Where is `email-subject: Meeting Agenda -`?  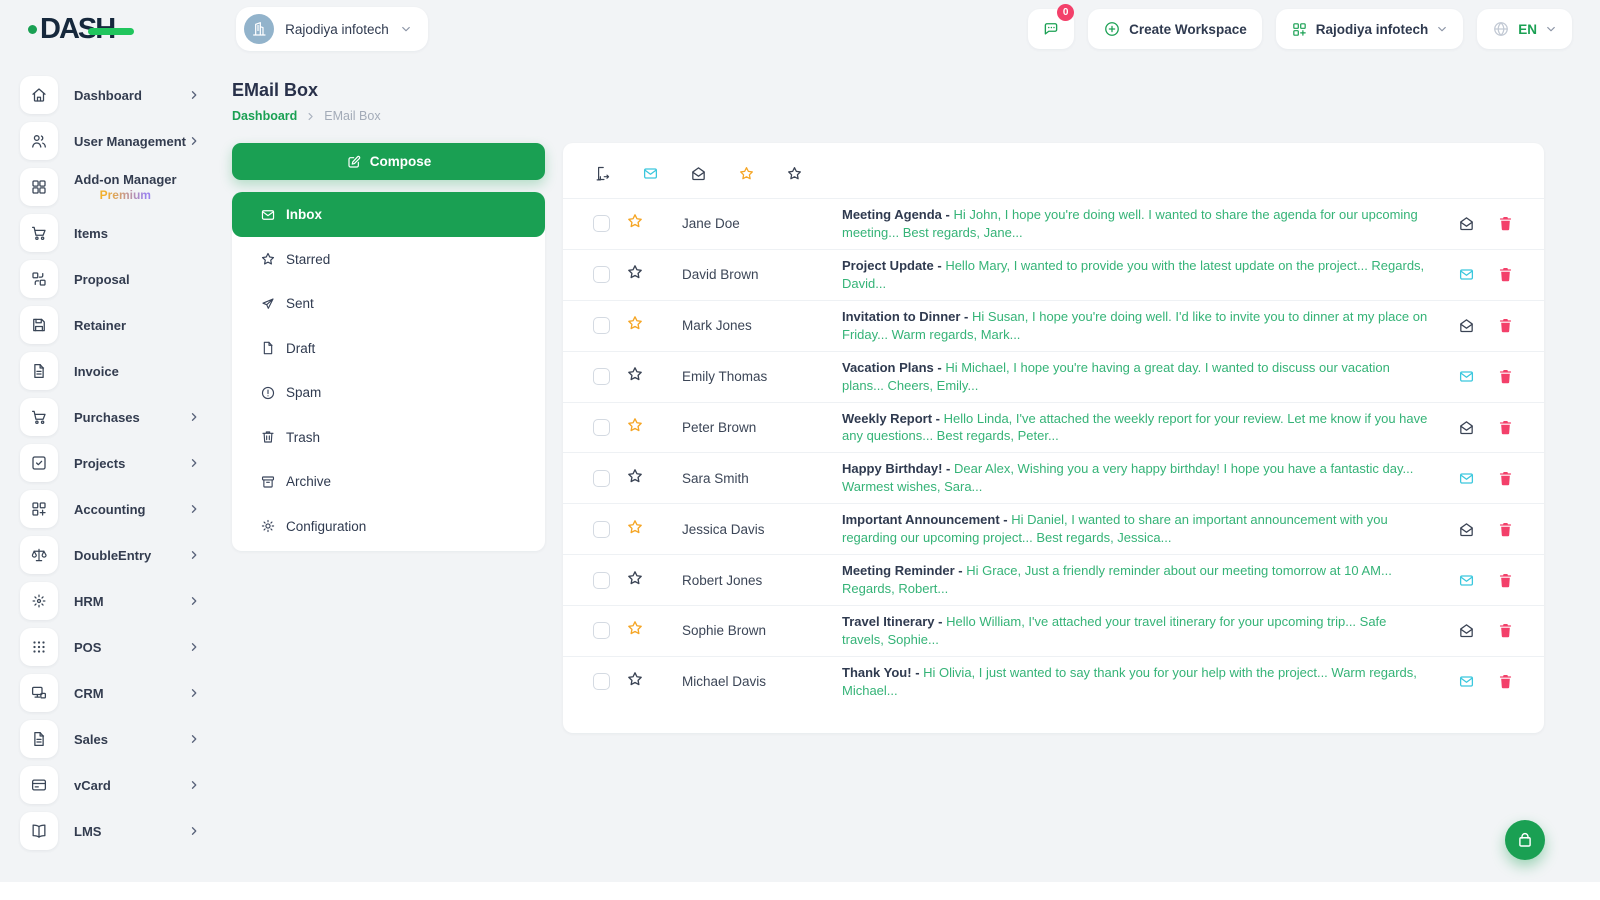 email-subject: Meeting Agenda - is located at coordinates (896, 214).